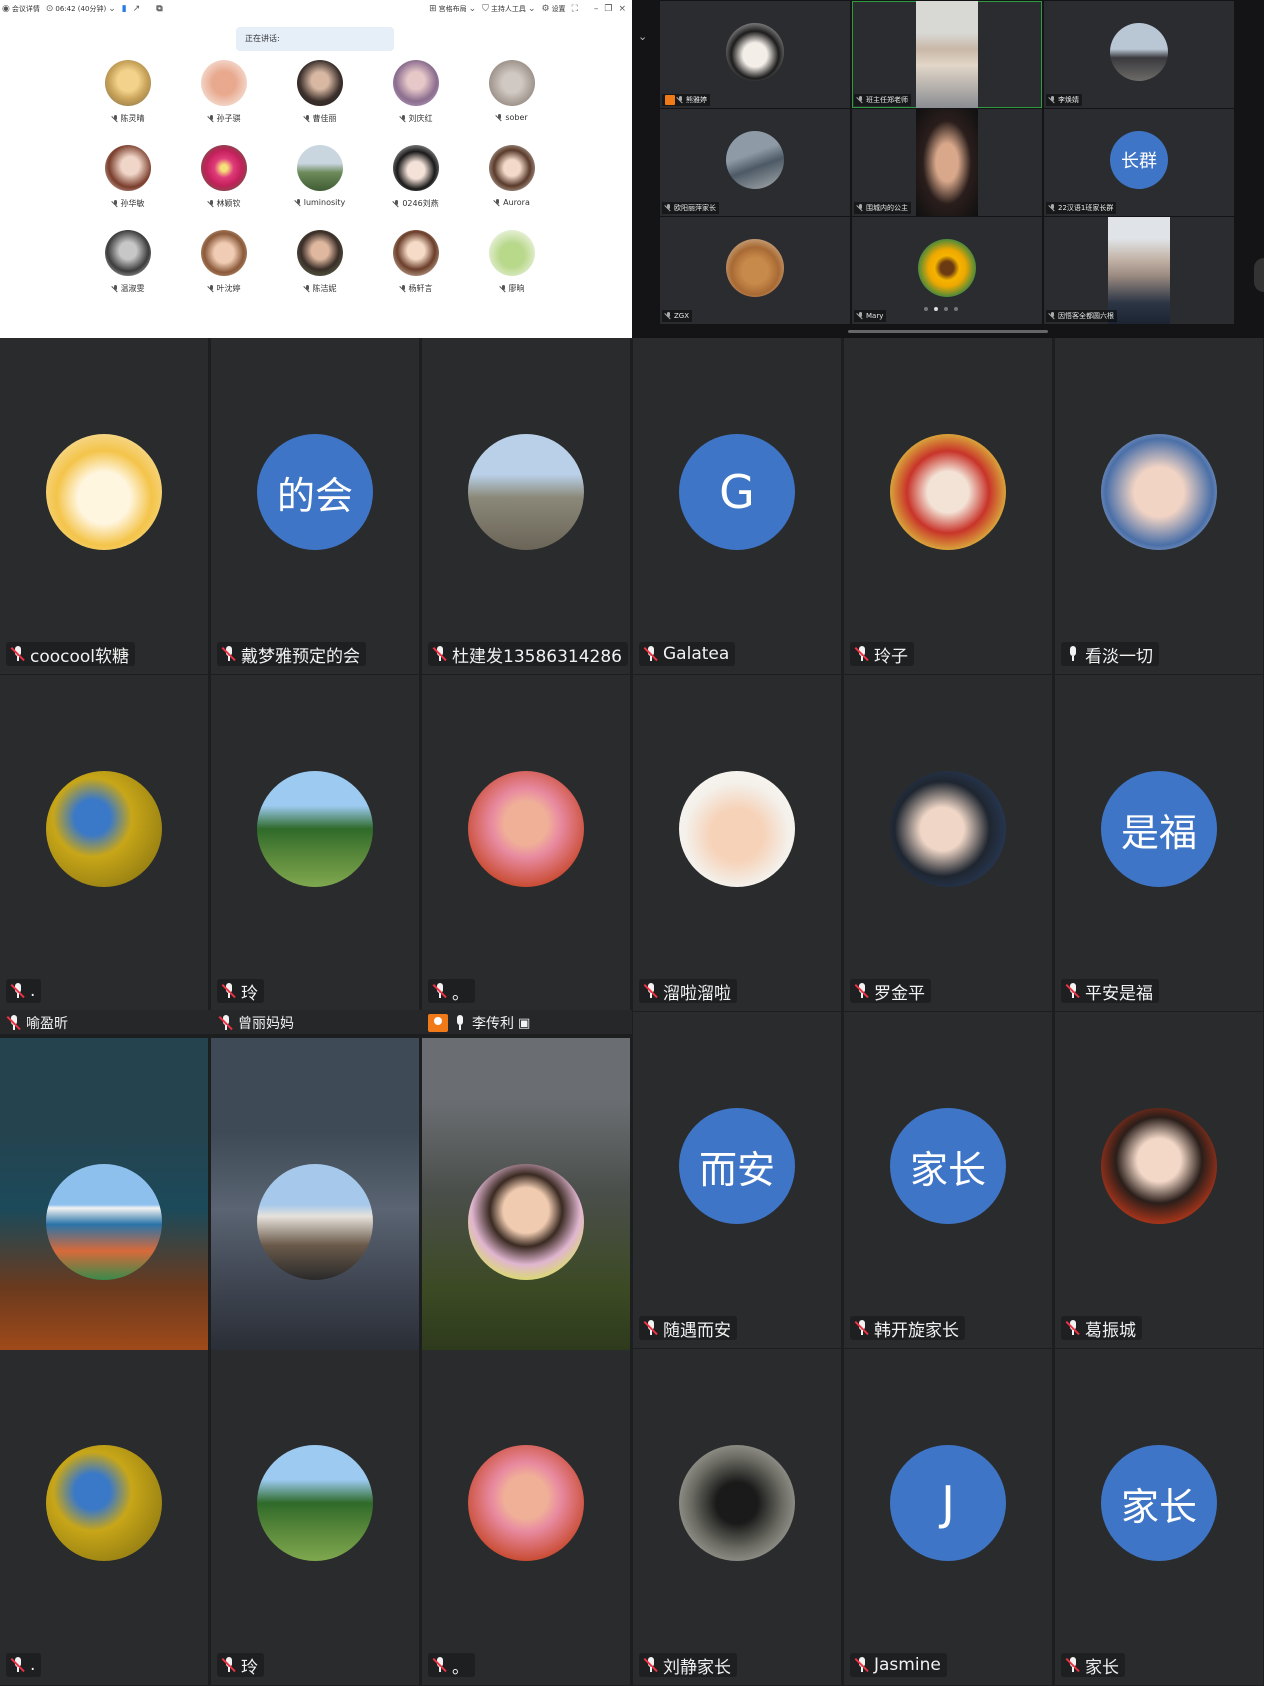 This screenshot has height=1686, width=1264. I want to click on side-handle, so click(1259, 275).